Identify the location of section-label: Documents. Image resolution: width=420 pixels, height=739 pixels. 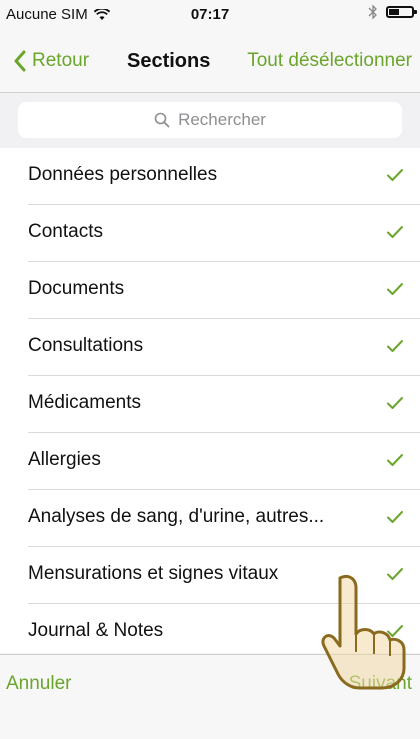
(76, 288).